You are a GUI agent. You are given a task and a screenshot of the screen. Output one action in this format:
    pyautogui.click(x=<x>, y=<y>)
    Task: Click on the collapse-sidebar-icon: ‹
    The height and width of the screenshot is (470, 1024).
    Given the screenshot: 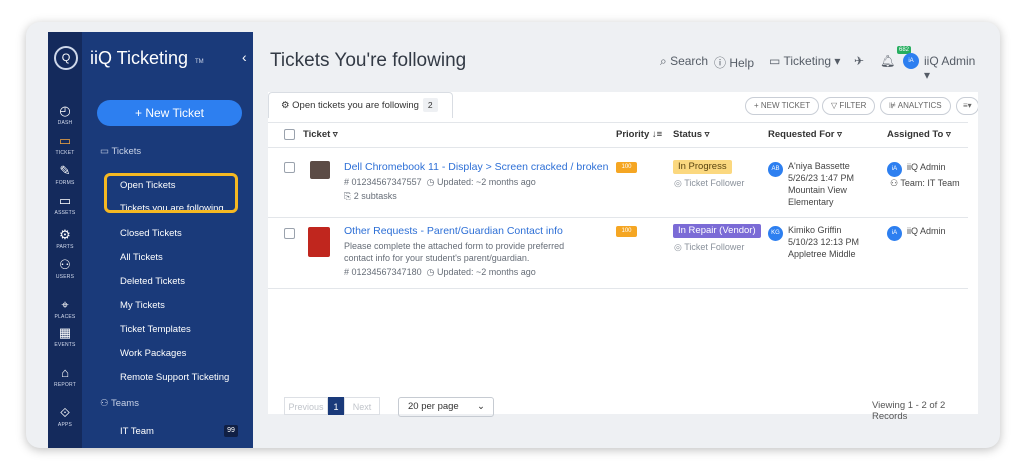 What is the action you would take?
    pyautogui.click(x=244, y=57)
    